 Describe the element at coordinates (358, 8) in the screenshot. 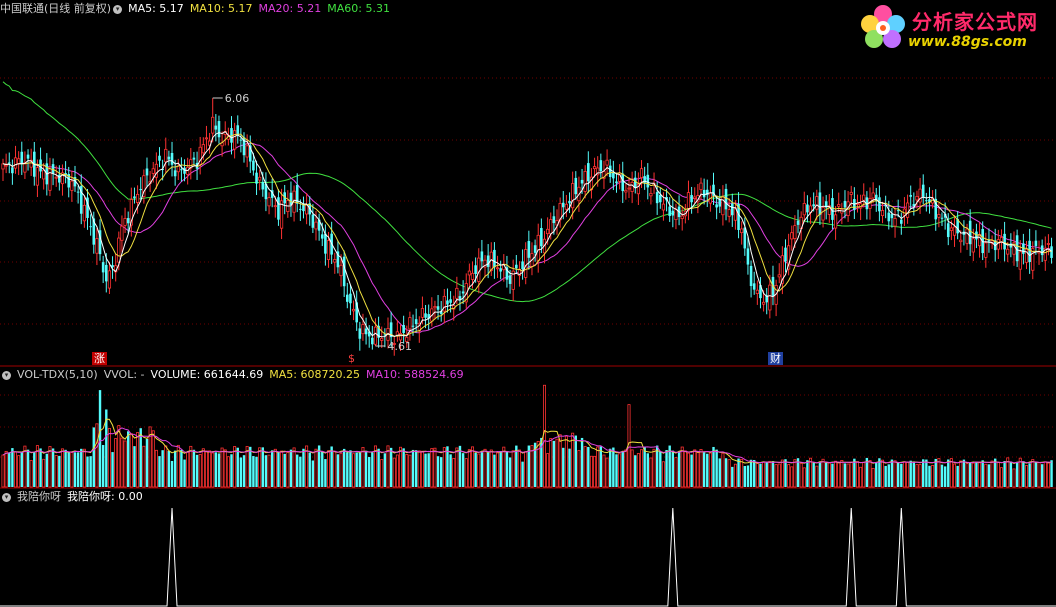

I see `ma-label-3: MA60: 5.31` at that location.